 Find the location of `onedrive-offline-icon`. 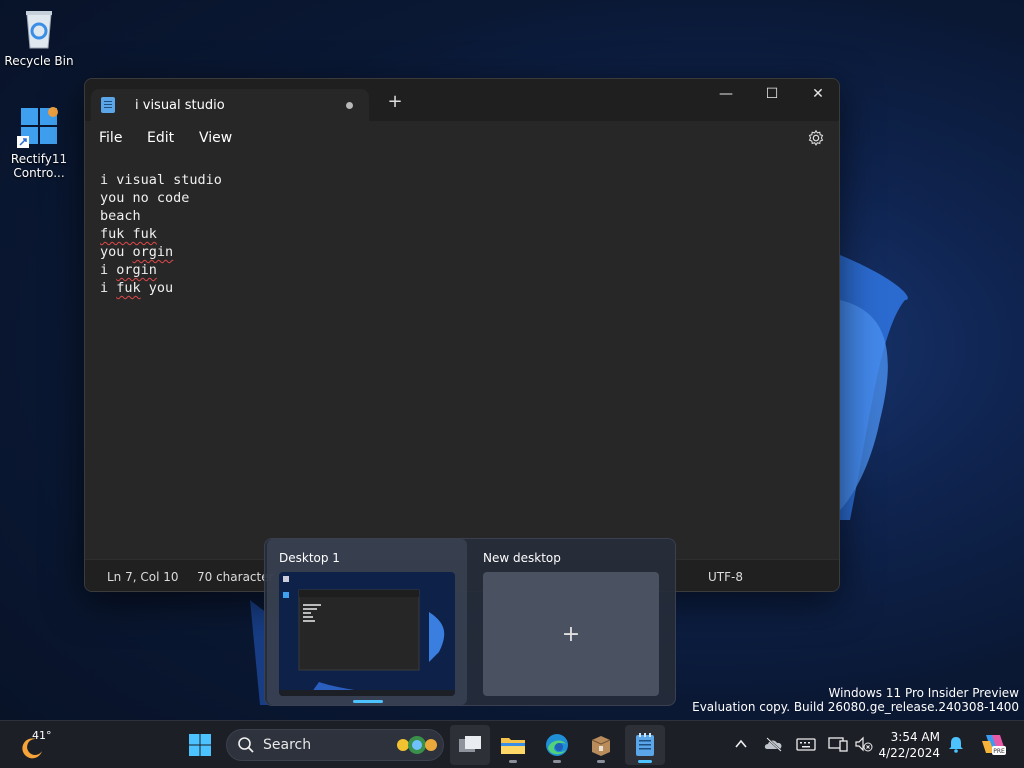

onedrive-offline-icon is located at coordinates (774, 744).